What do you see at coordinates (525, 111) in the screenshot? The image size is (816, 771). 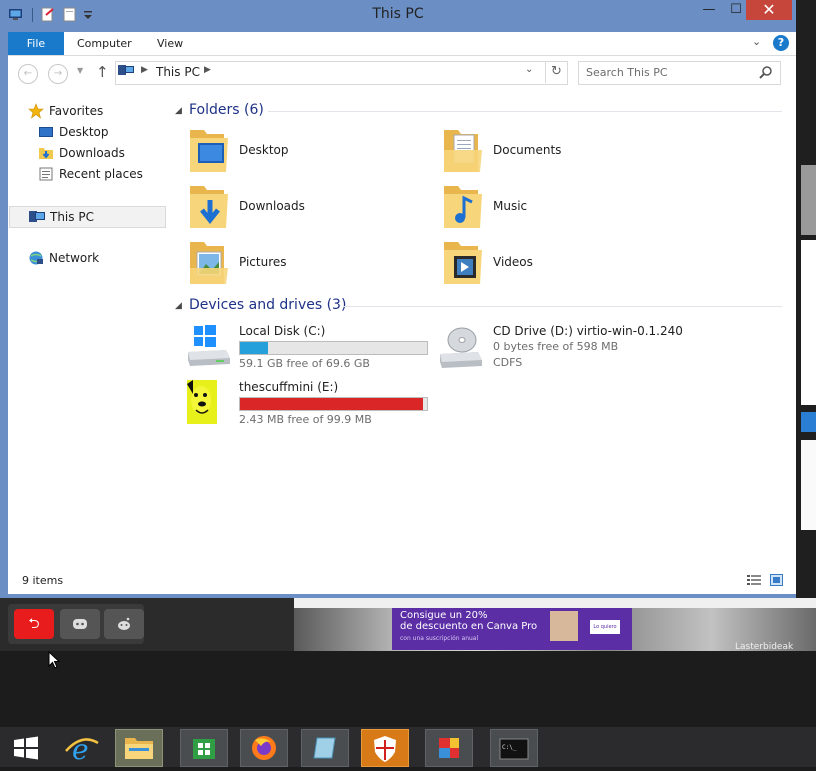 I see `group-divider` at bounding box center [525, 111].